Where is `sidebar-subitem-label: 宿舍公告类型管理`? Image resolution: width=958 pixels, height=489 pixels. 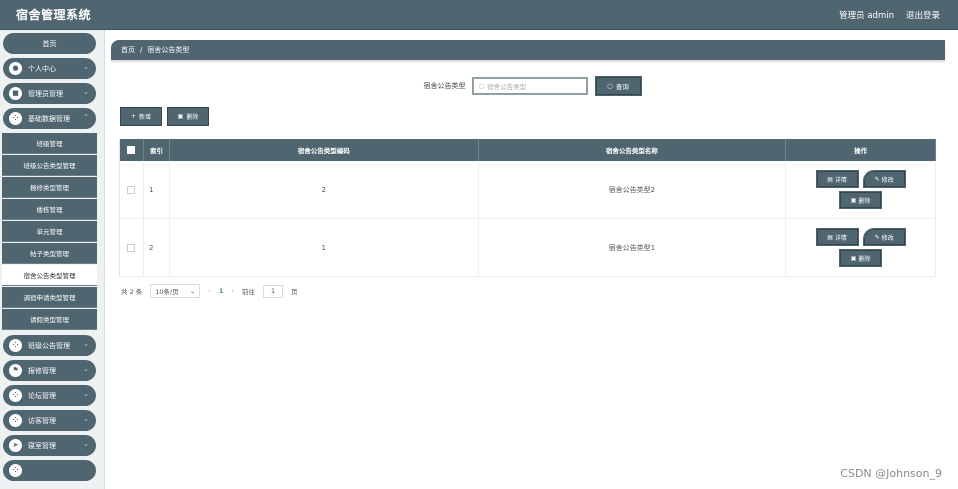 sidebar-subitem-label: 宿舍公告类型管理 is located at coordinates (49, 276).